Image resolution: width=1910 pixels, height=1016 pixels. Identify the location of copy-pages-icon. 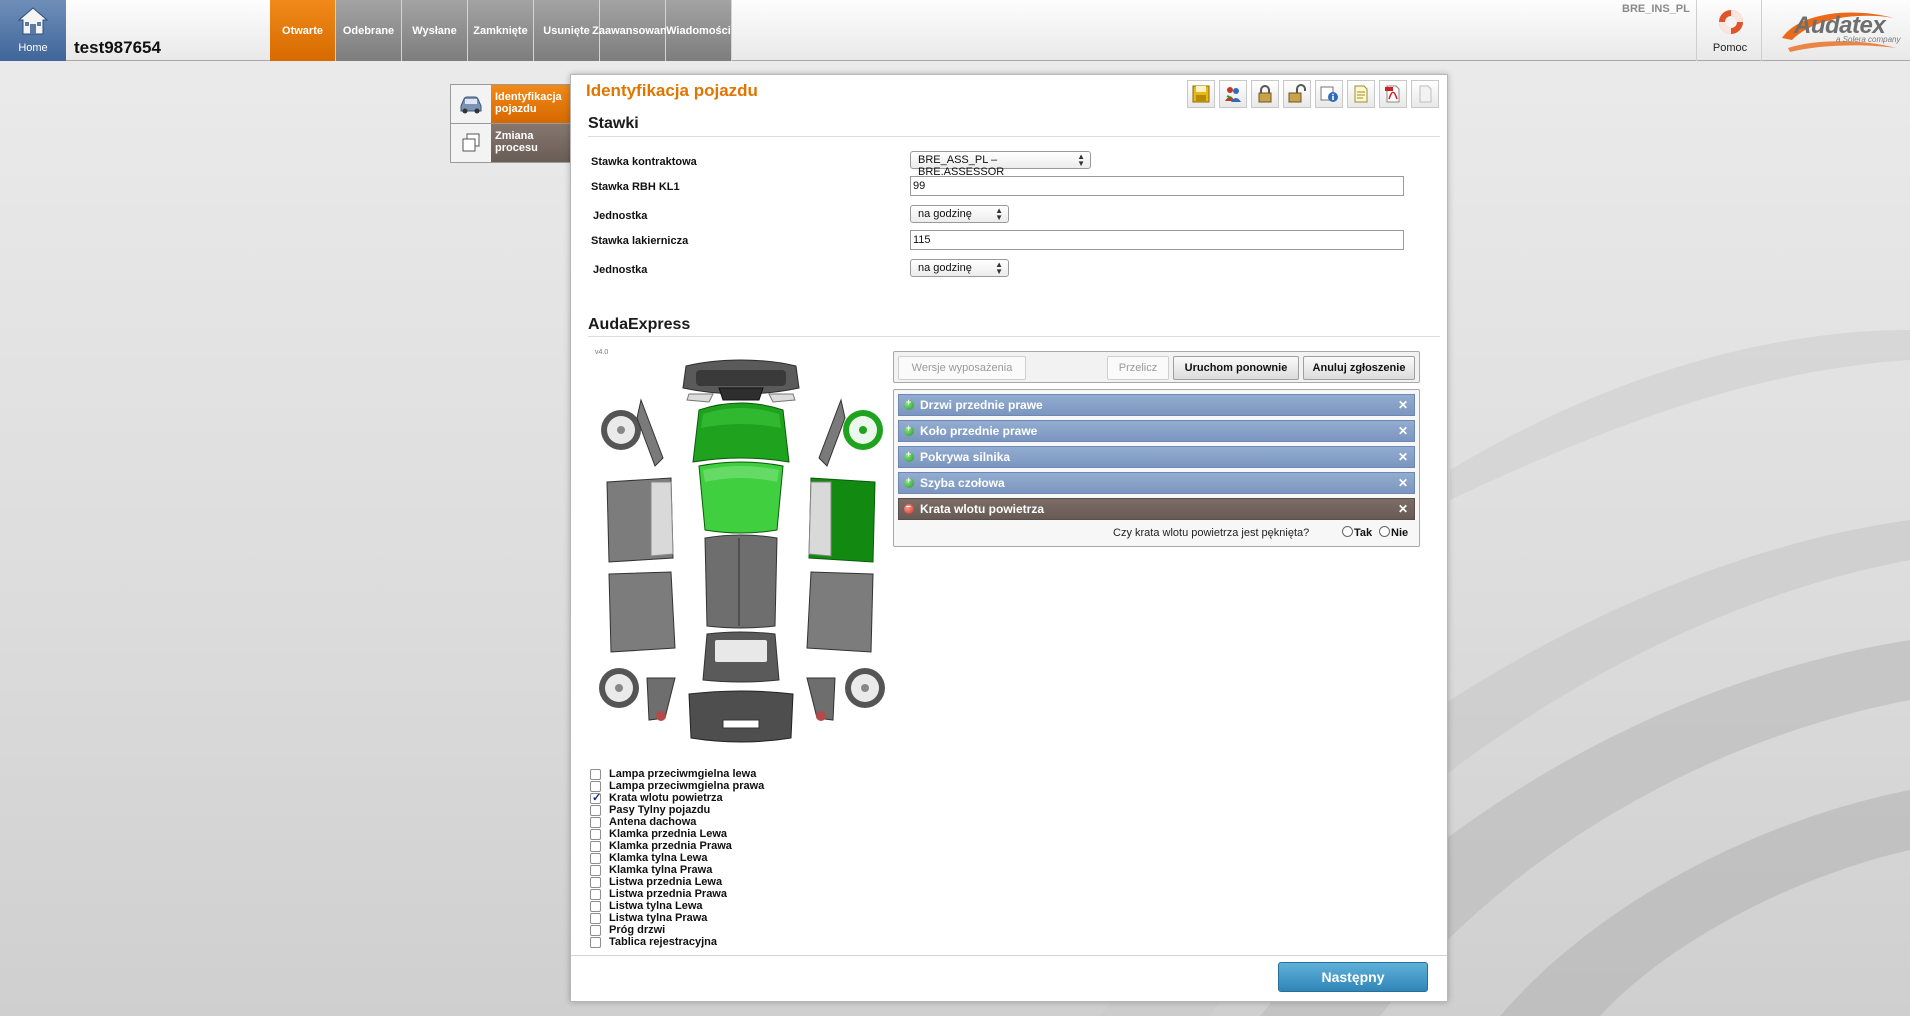
(471, 143).